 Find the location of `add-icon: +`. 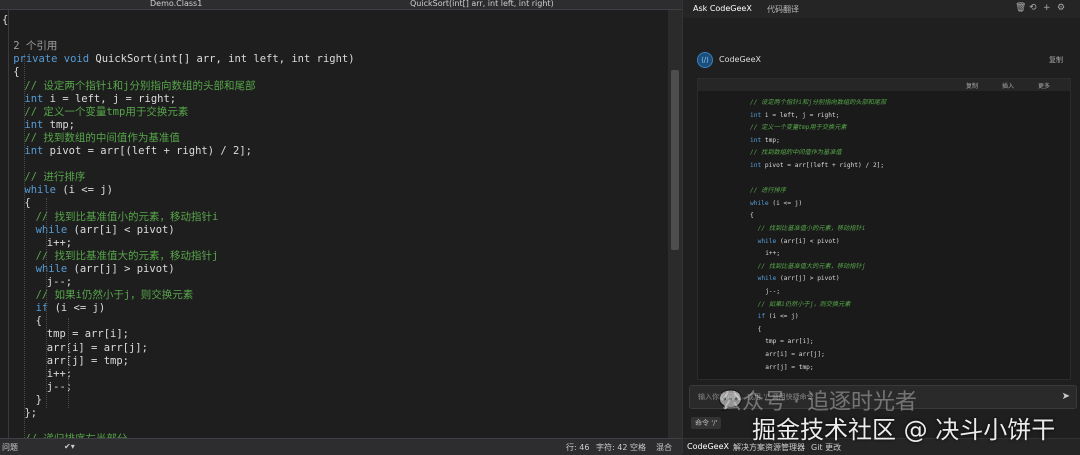

add-icon: + is located at coordinates (1047, 8).